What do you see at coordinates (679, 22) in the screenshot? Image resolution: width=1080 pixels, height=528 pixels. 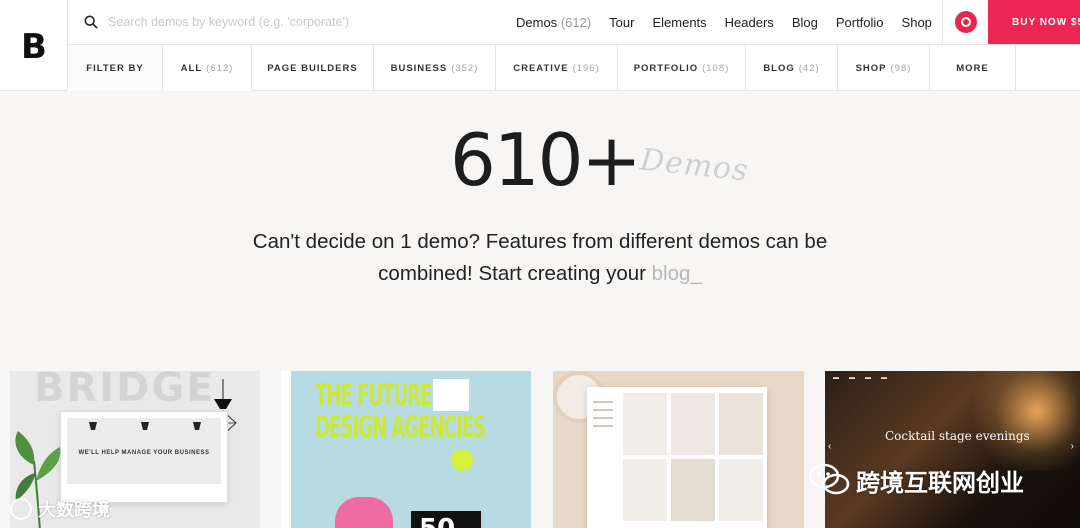 I see `nav-elements: Elements` at bounding box center [679, 22].